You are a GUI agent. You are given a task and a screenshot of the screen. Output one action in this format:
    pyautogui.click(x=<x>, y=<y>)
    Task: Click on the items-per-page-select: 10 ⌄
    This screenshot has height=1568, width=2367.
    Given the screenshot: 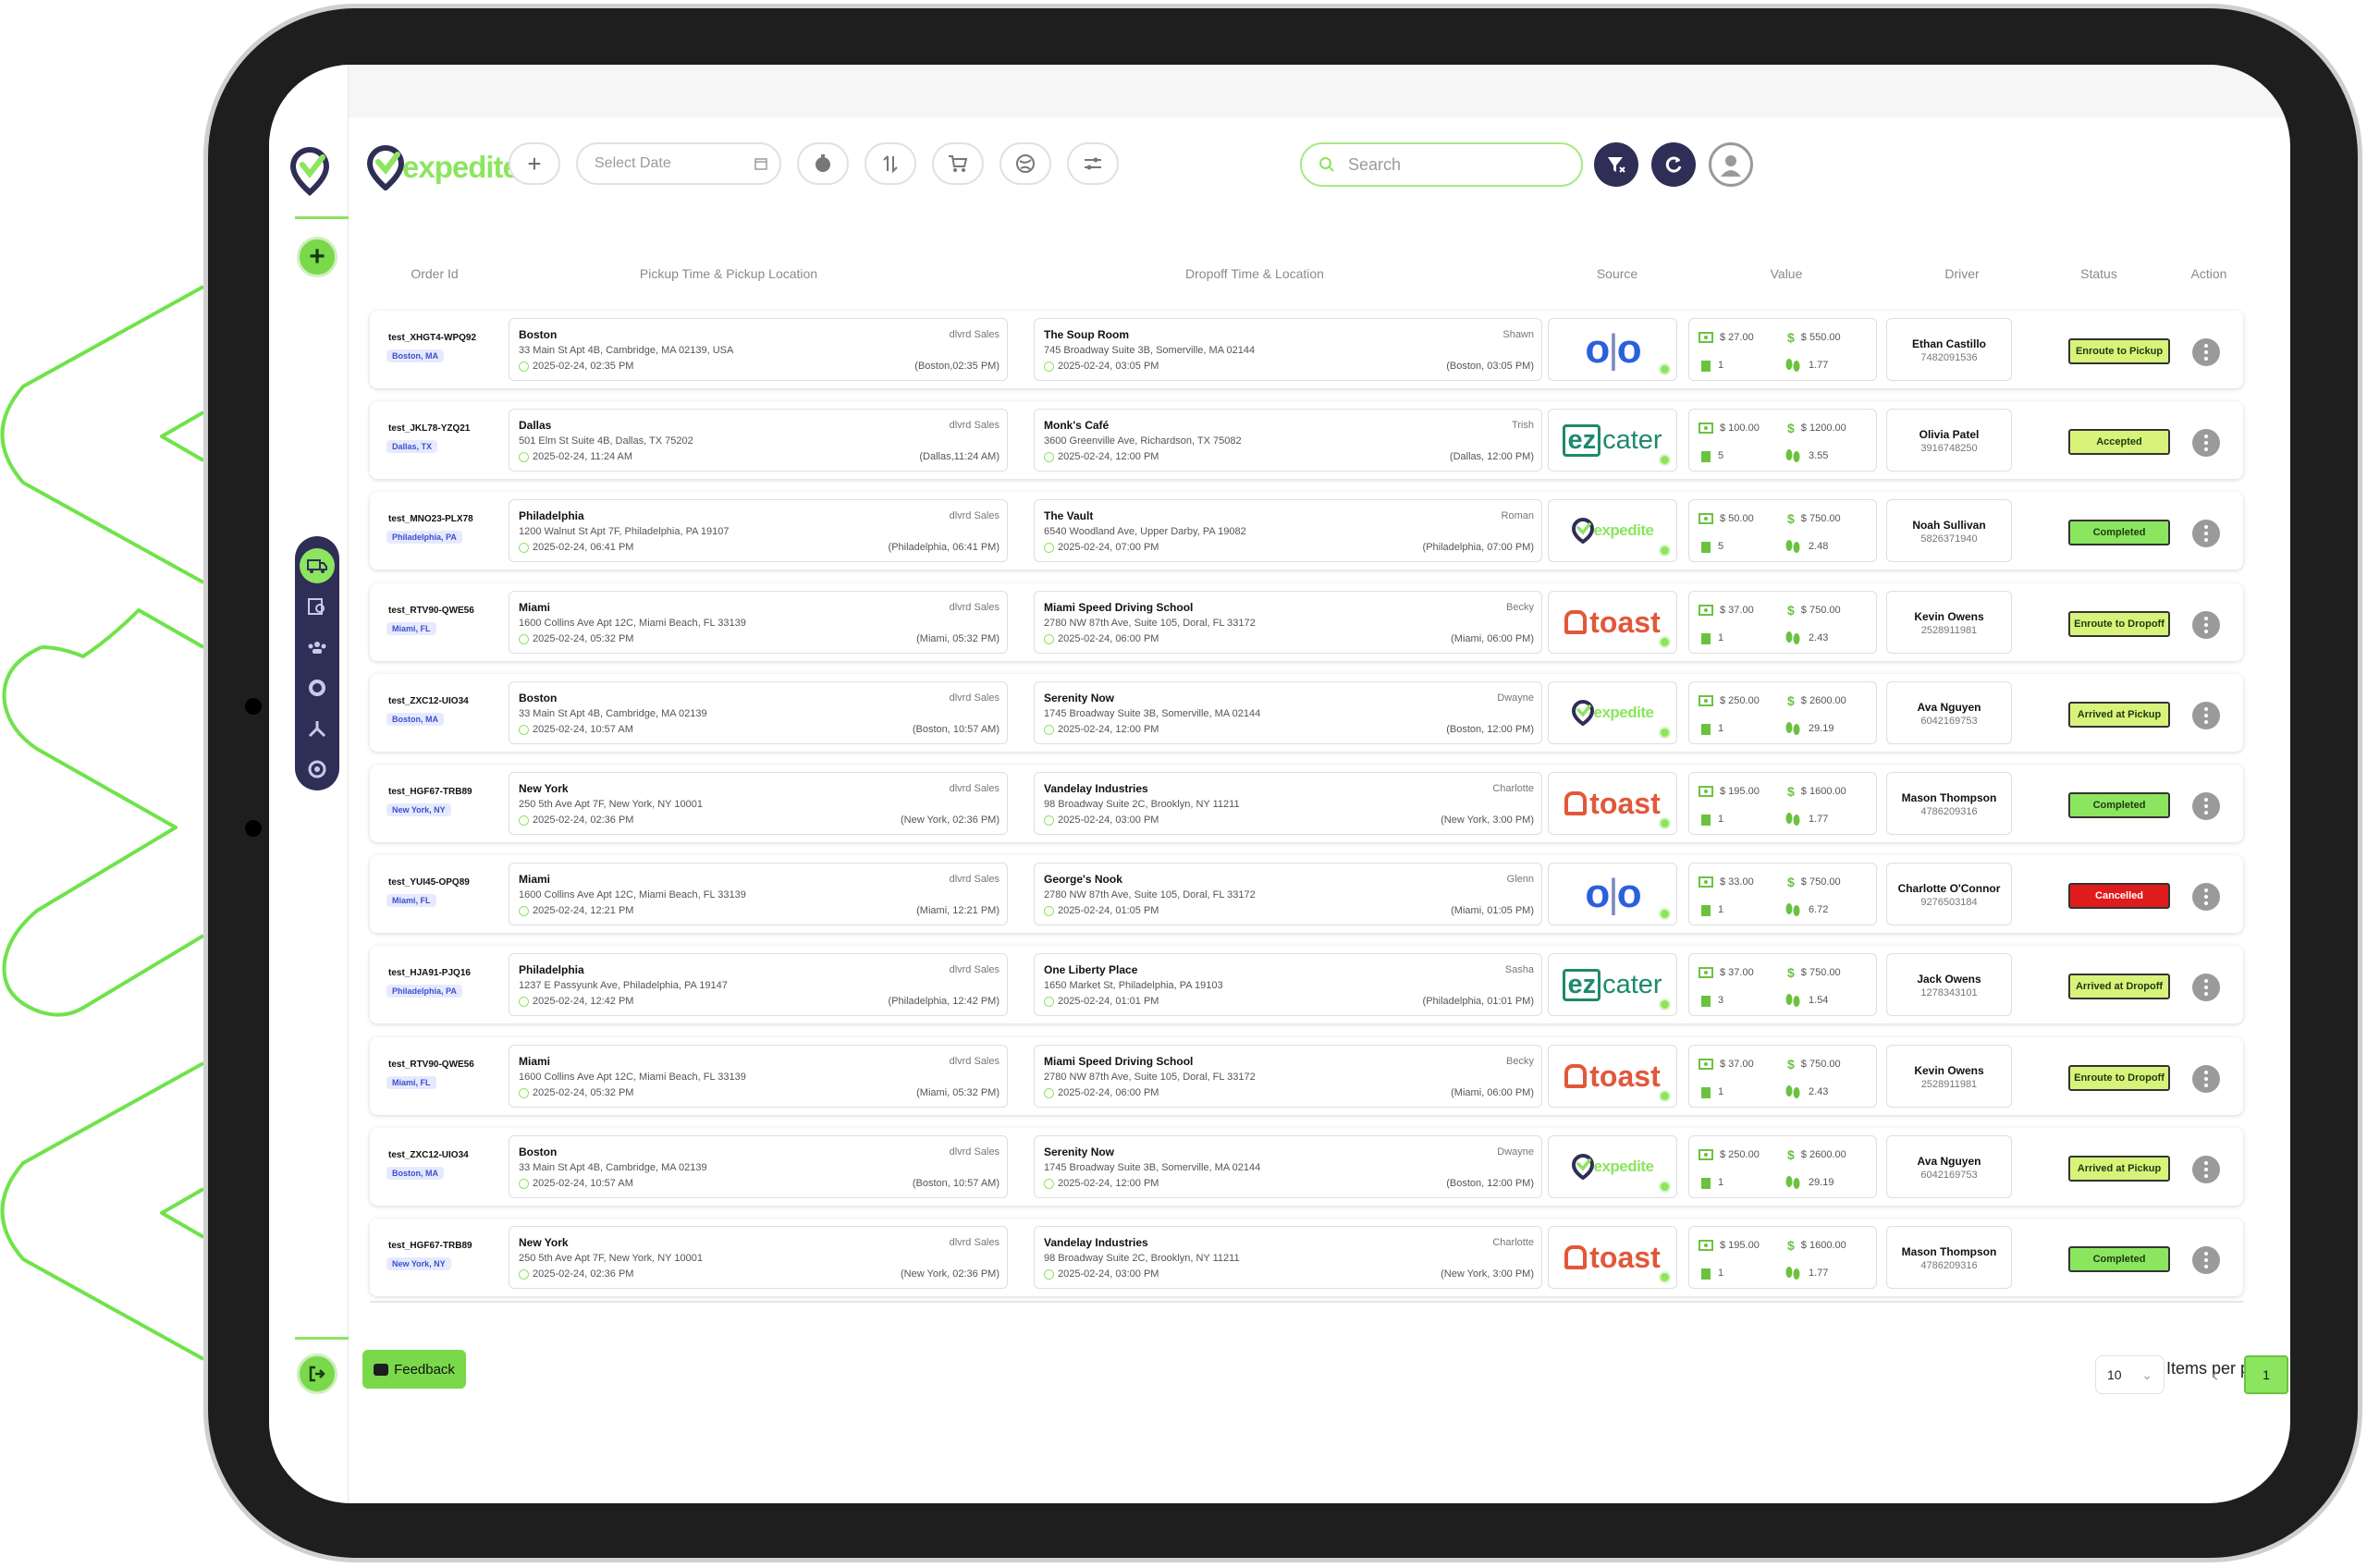 What is the action you would take?
    pyautogui.click(x=2130, y=1375)
    